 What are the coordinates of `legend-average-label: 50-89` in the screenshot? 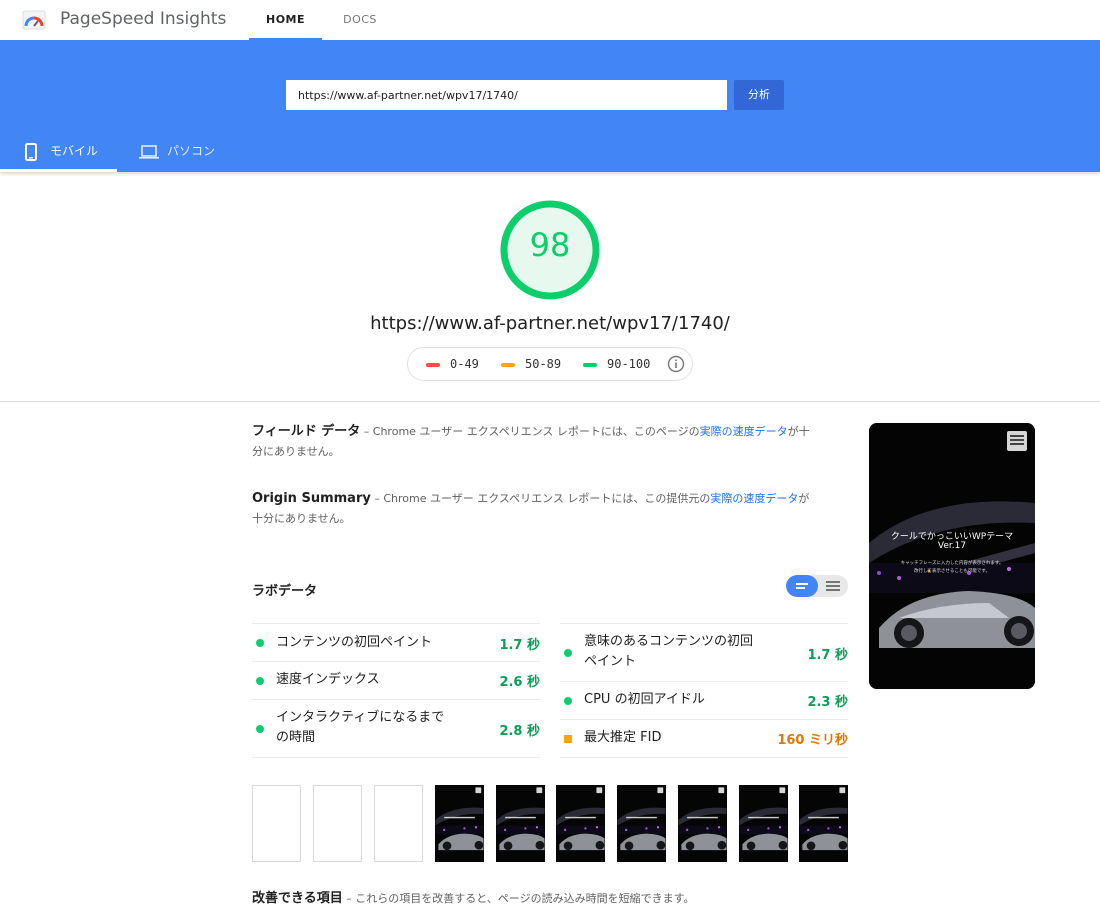 It's located at (543, 364).